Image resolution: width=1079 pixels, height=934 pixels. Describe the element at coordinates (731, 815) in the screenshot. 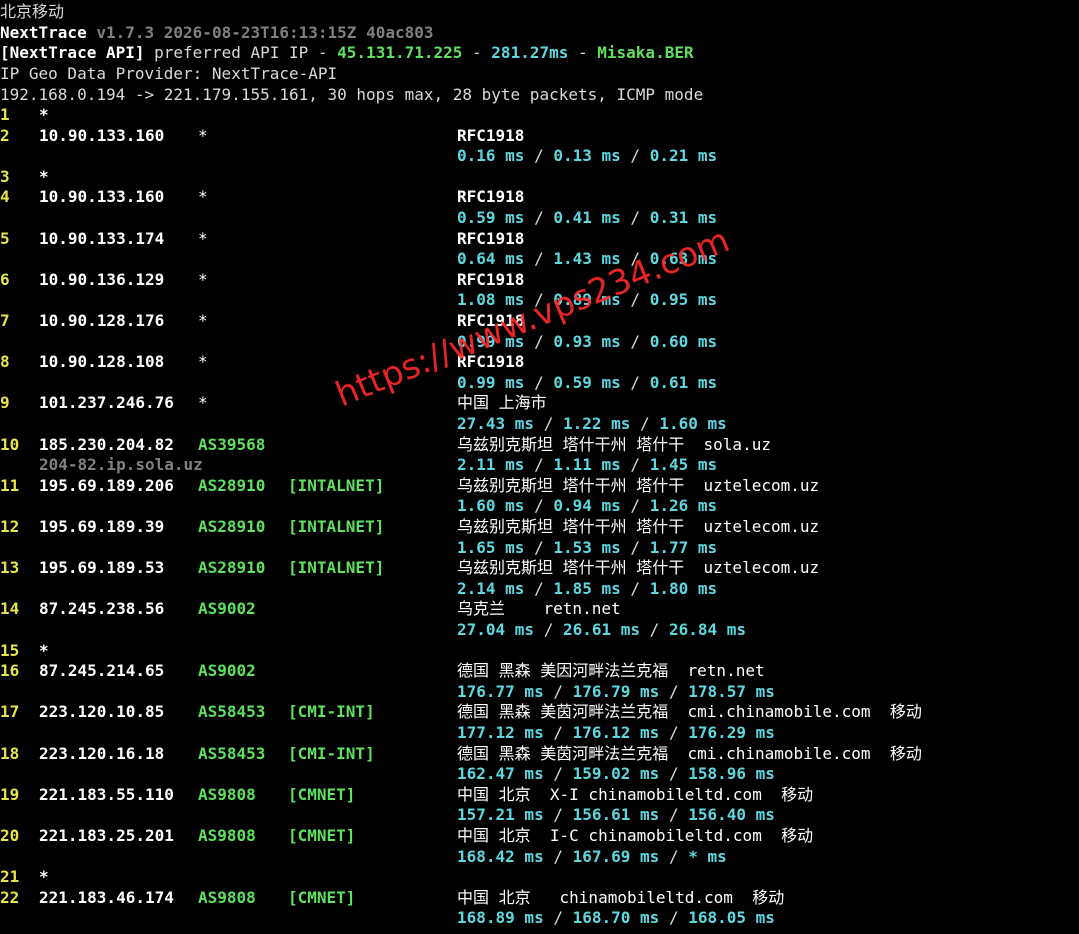

I see `latency-value: 156.40 ms` at that location.